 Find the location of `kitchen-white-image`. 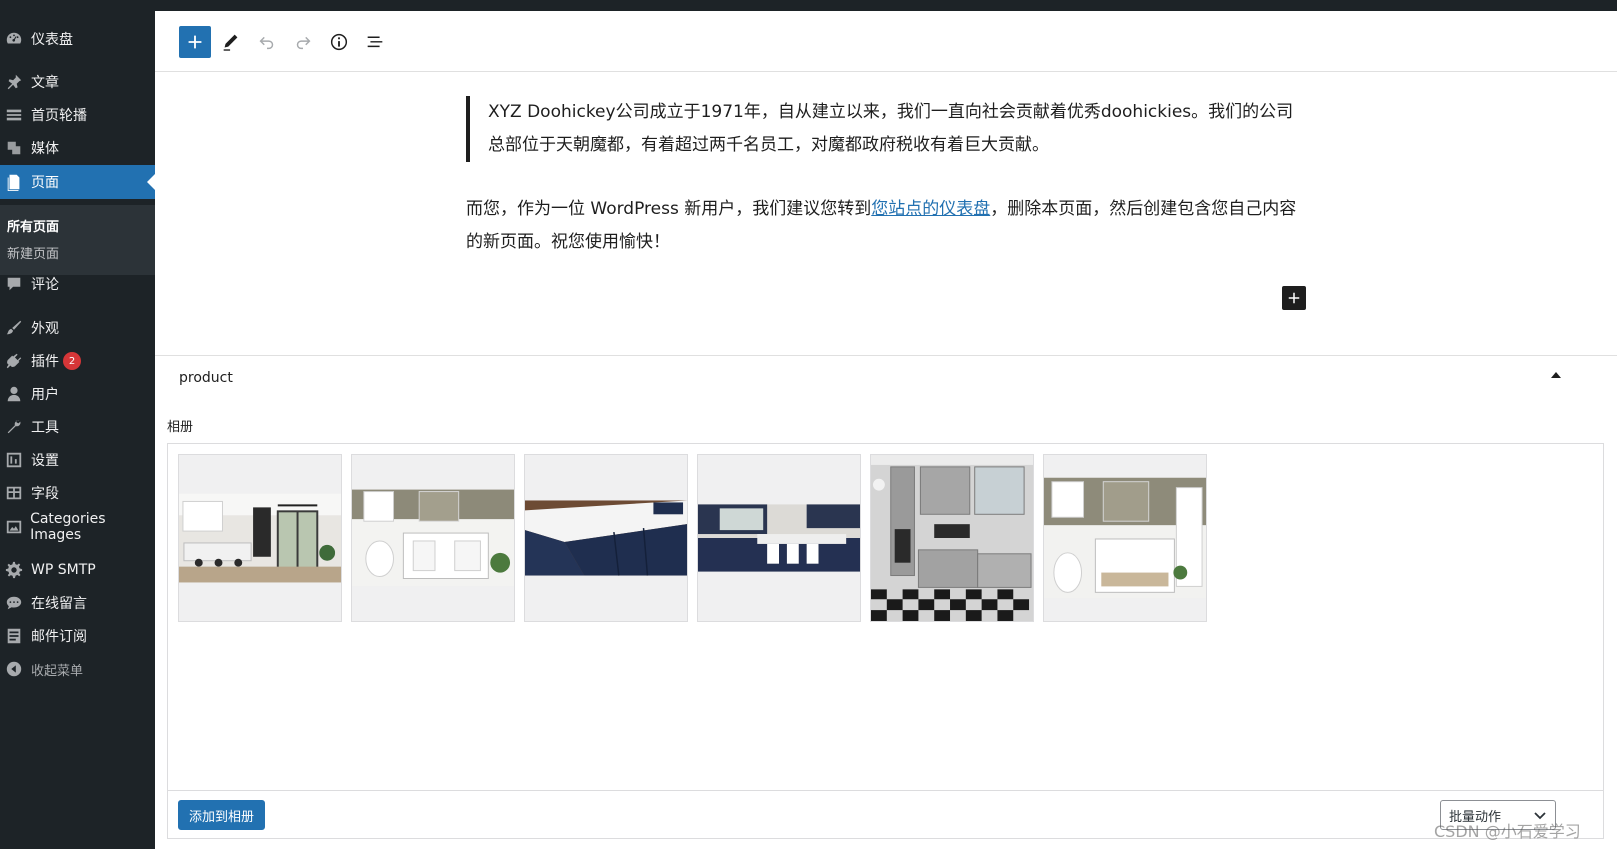

kitchen-white-image is located at coordinates (260, 538).